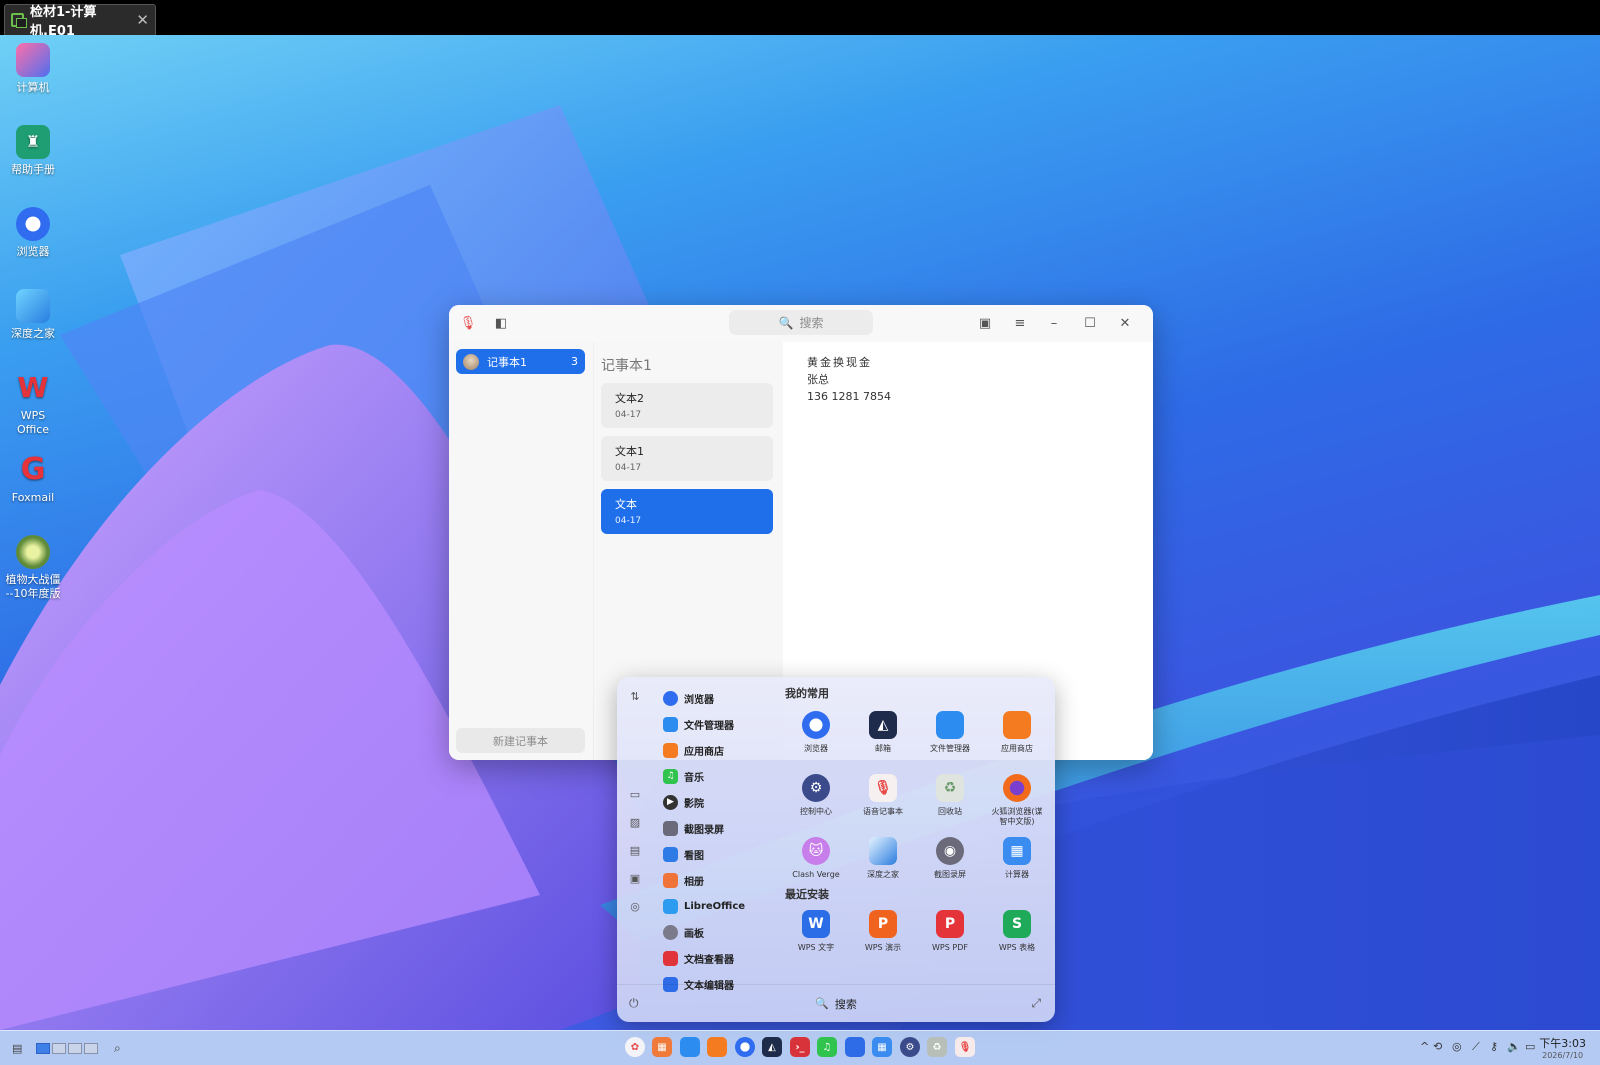  I want to click on launcher-app-libreoffice: LibreOffice, so click(704, 906).